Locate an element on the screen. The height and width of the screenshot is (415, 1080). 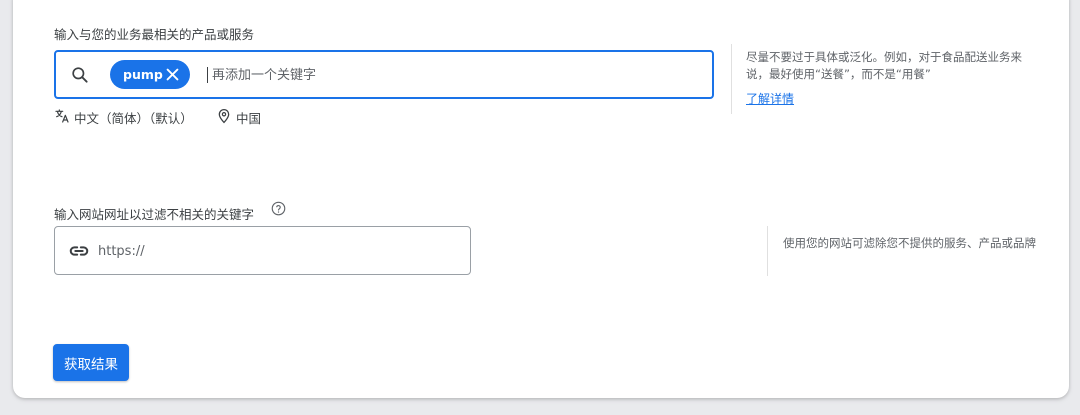
add-keyword-input is located at coordinates (432, 75).